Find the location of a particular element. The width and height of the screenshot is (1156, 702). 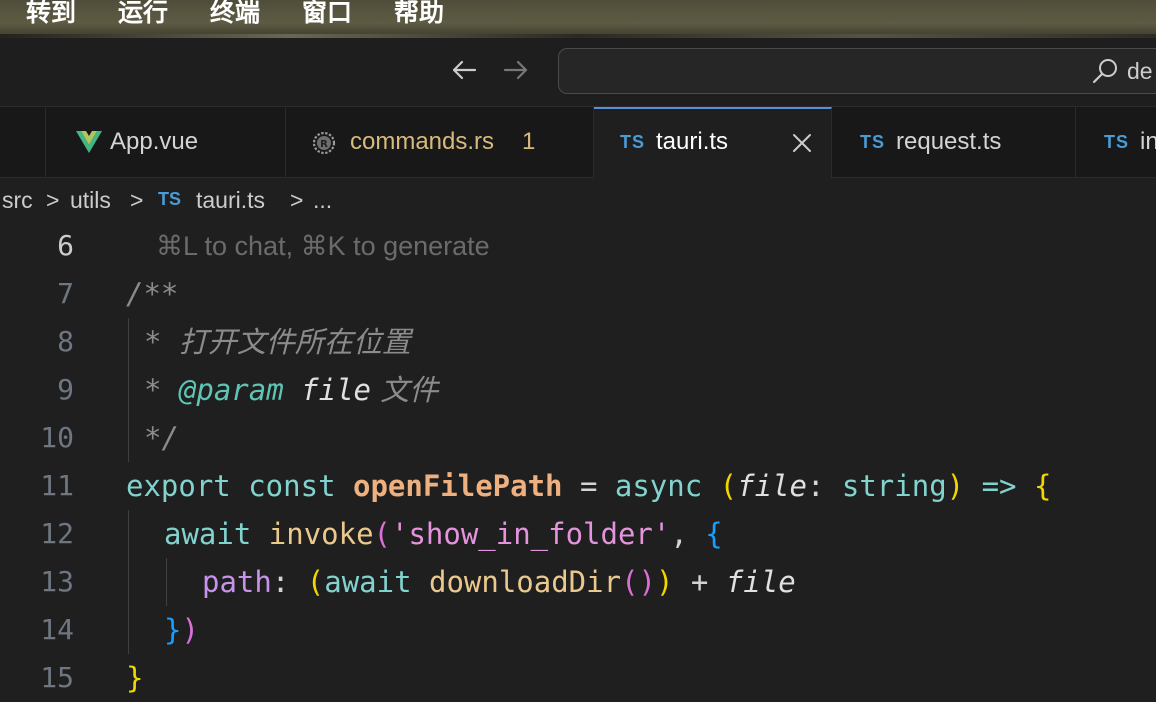

tab-in: TS in is located at coordinates (1116, 142).